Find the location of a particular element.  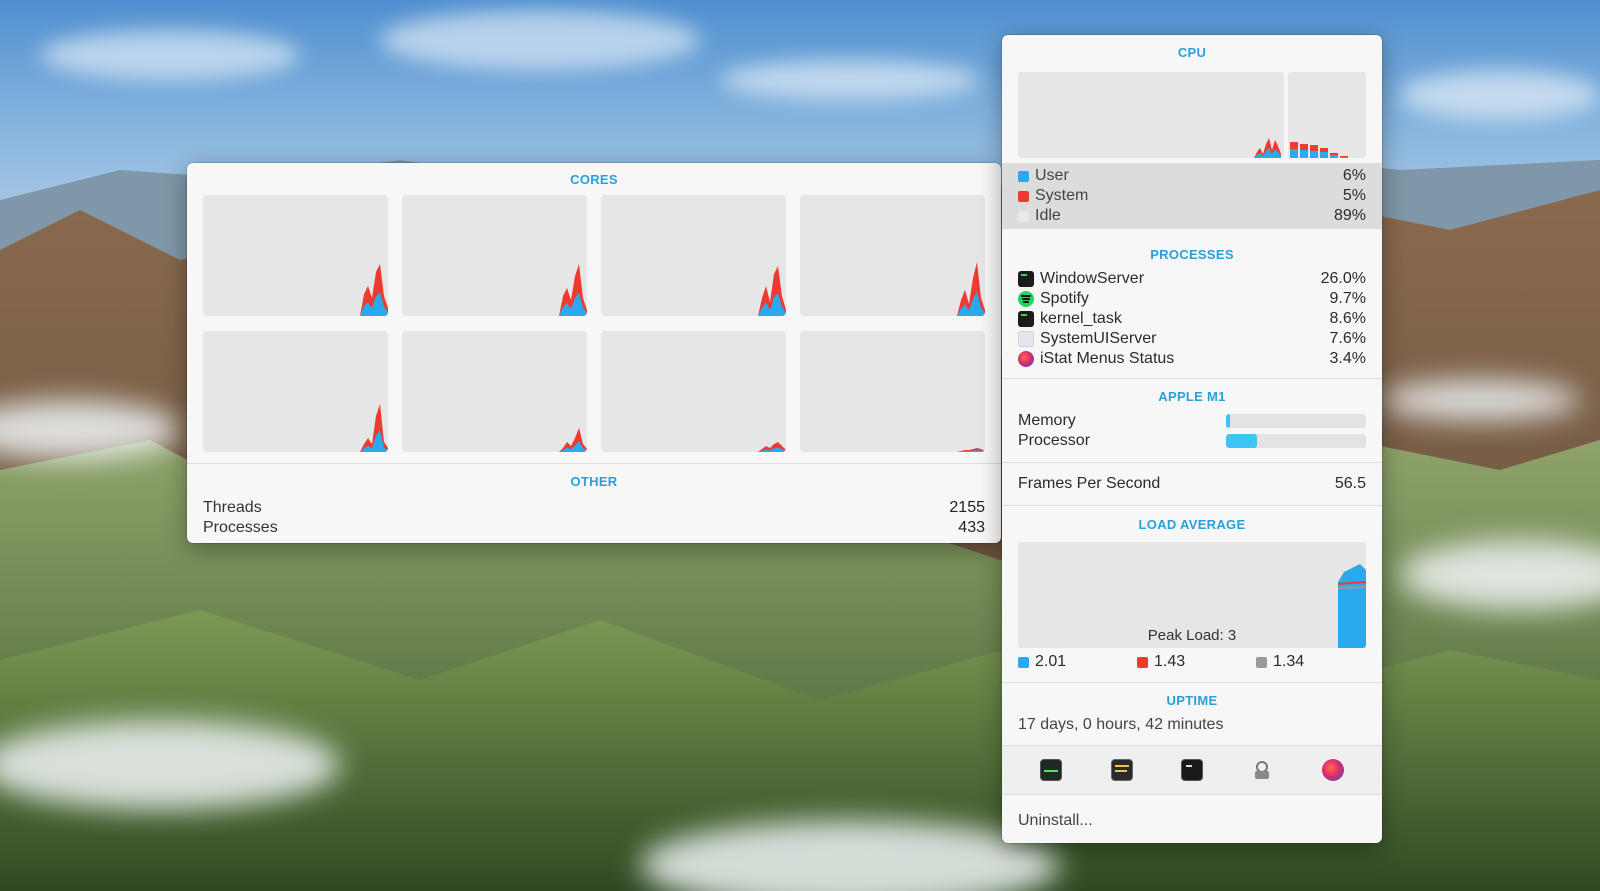

cpu-recent-graph is located at coordinates (1327, 115).